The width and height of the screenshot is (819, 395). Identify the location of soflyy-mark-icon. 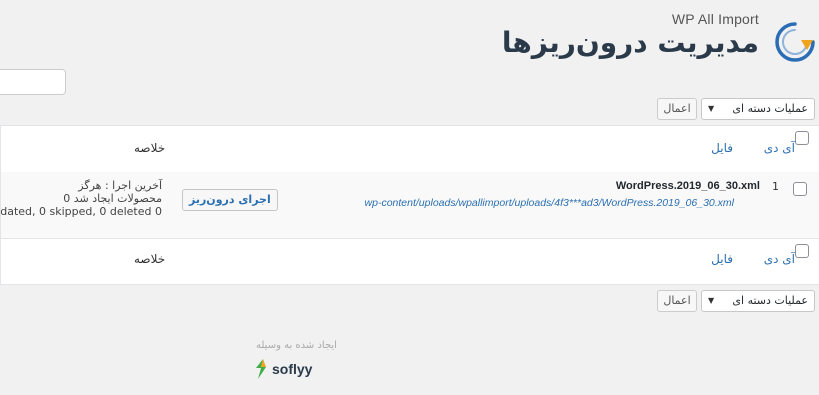
(261, 369).